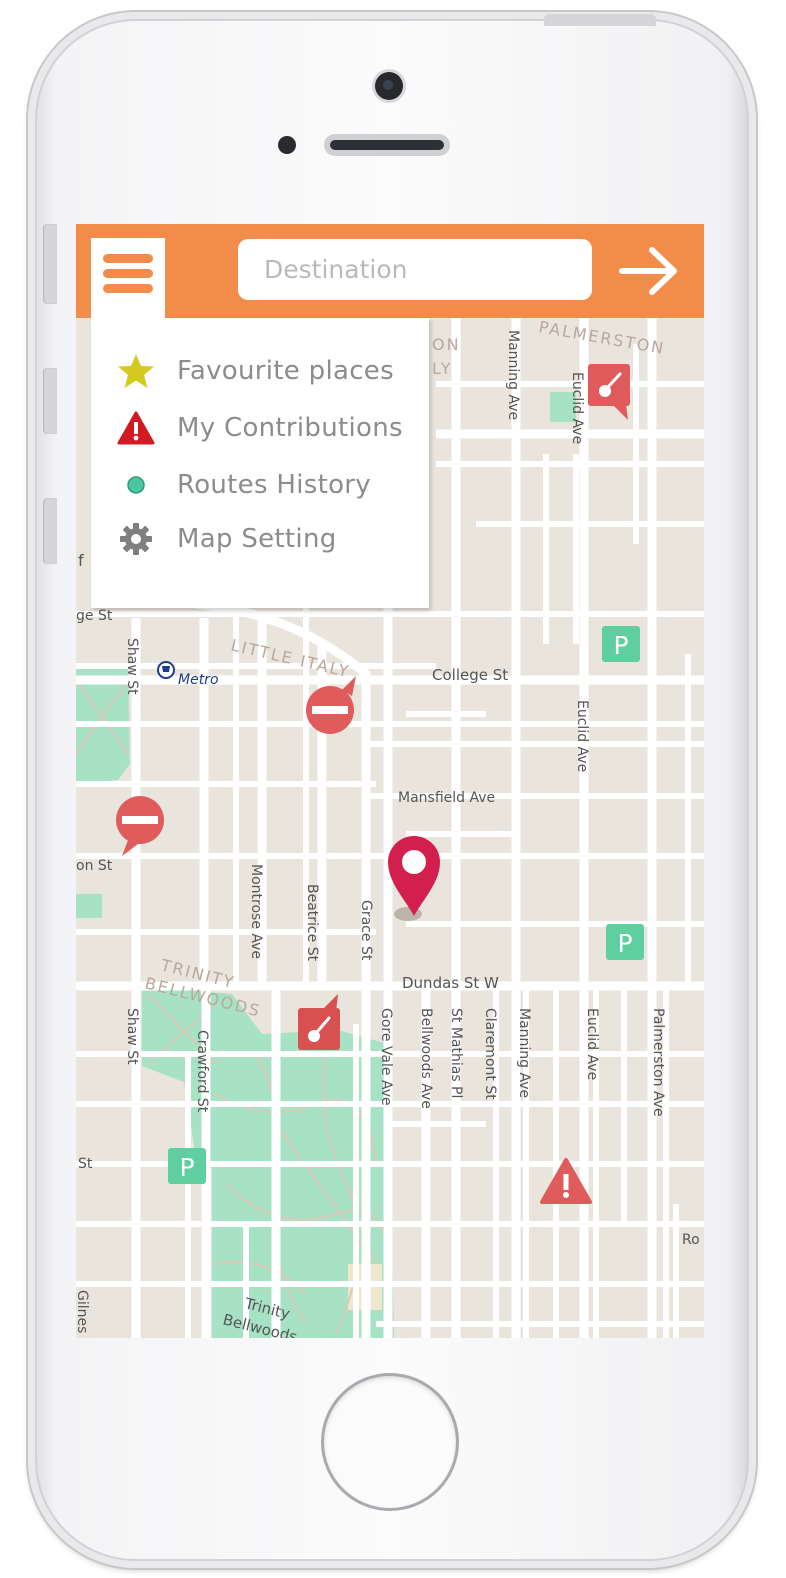 This screenshot has width=786, height=1578. Describe the element at coordinates (136, 539) in the screenshot. I see `gear-icon` at that location.